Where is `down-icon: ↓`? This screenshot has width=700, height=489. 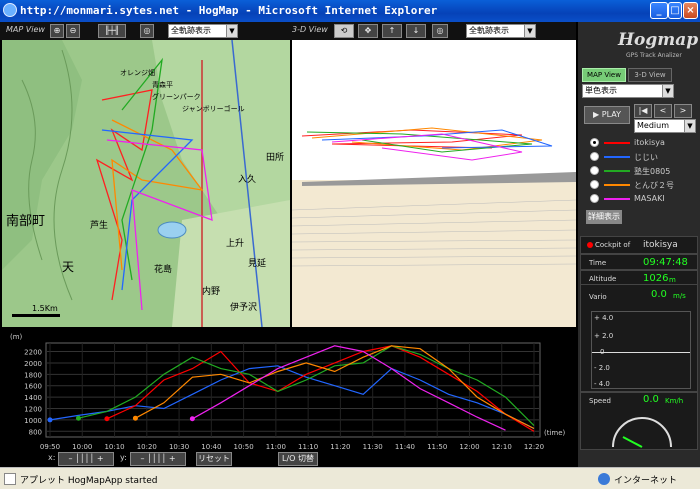 down-icon: ↓ is located at coordinates (416, 31).